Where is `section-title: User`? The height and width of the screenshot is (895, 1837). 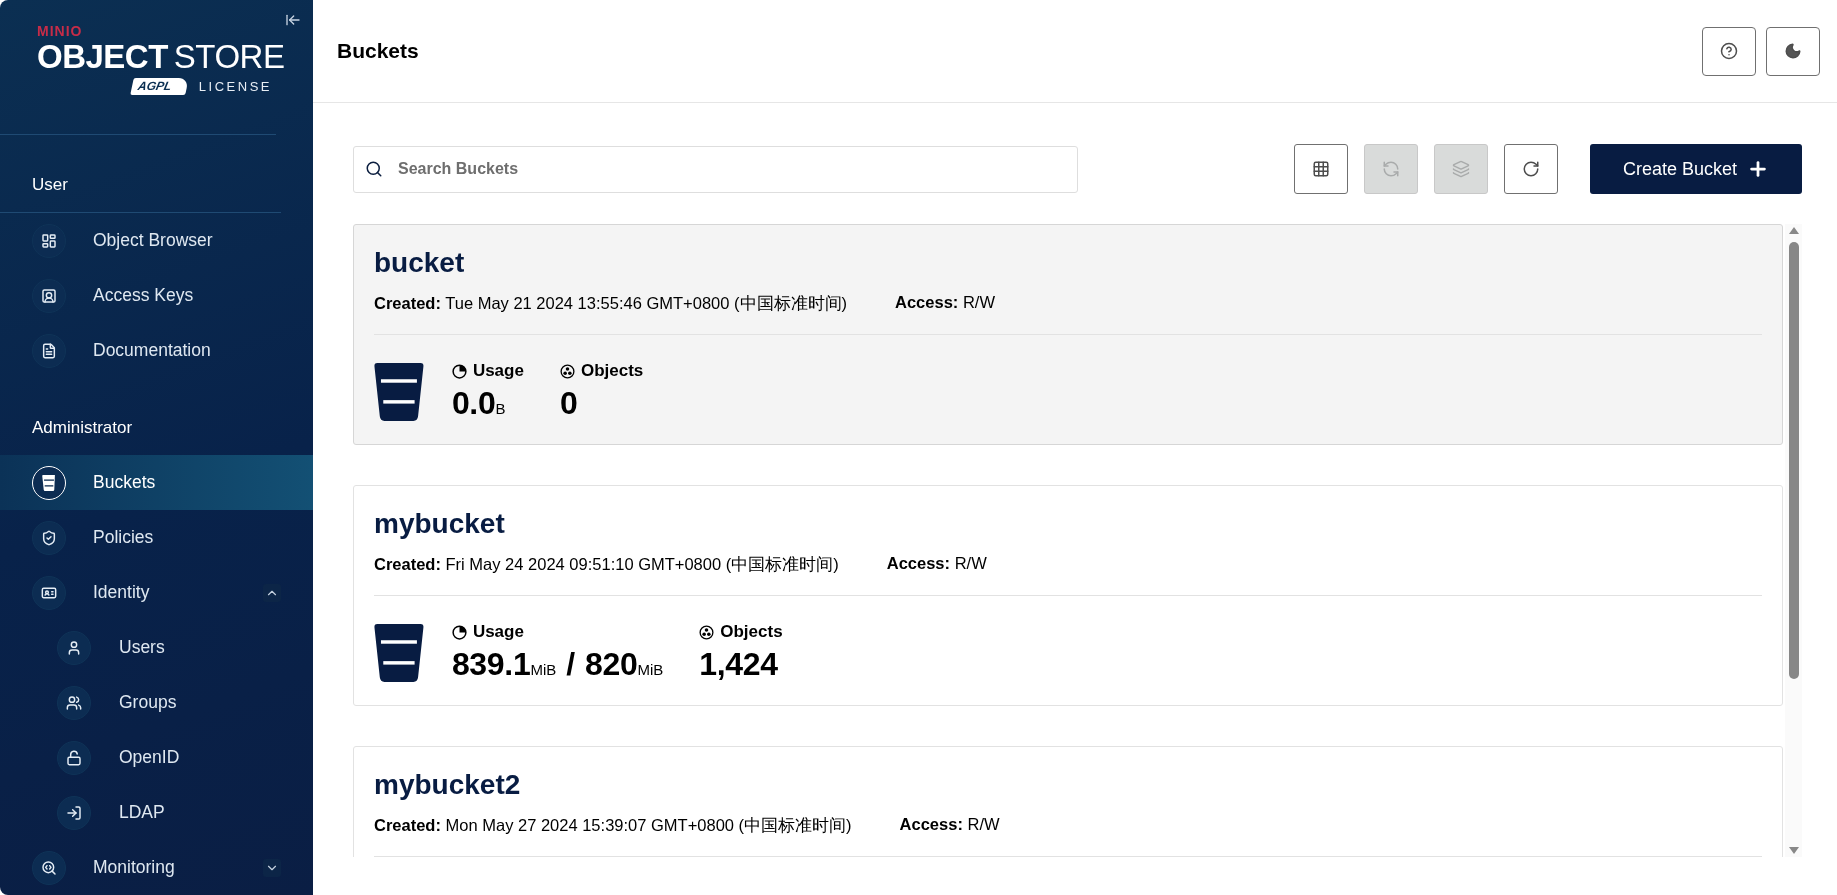 section-title: User is located at coordinates (140, 194).